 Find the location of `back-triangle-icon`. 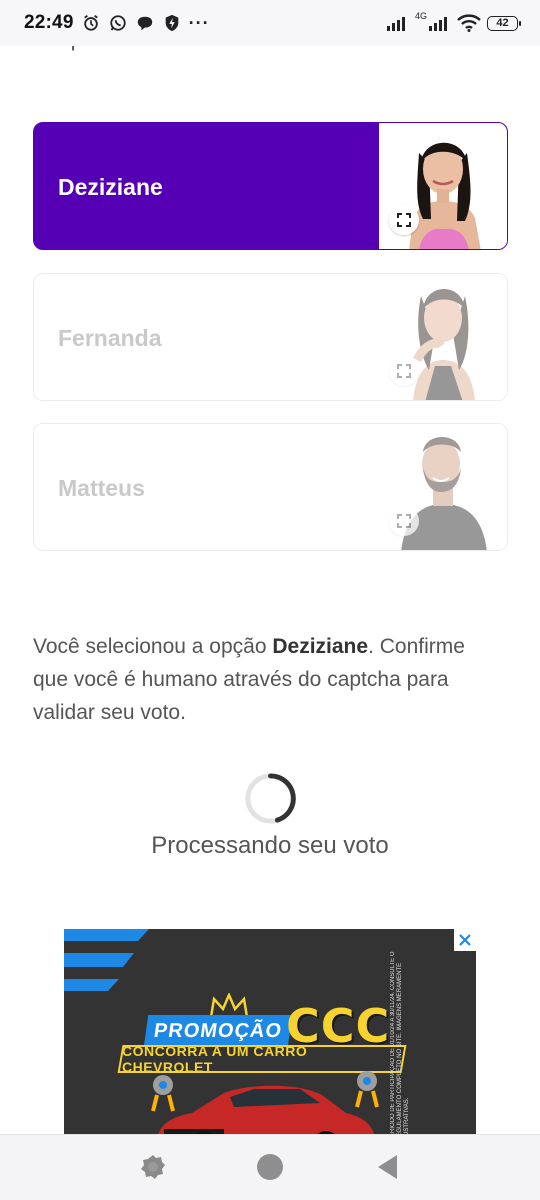

back-triangle-icon is located at coordinates (387, 1167).